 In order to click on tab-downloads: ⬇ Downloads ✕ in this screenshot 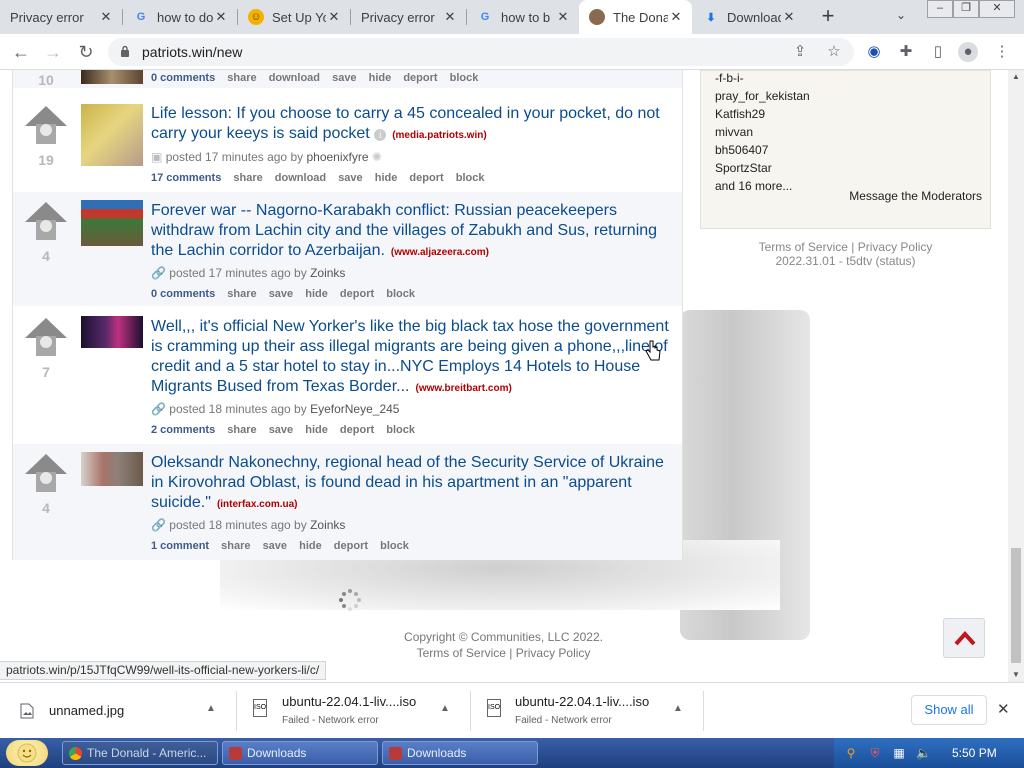, I will do `click(749, 17)`.